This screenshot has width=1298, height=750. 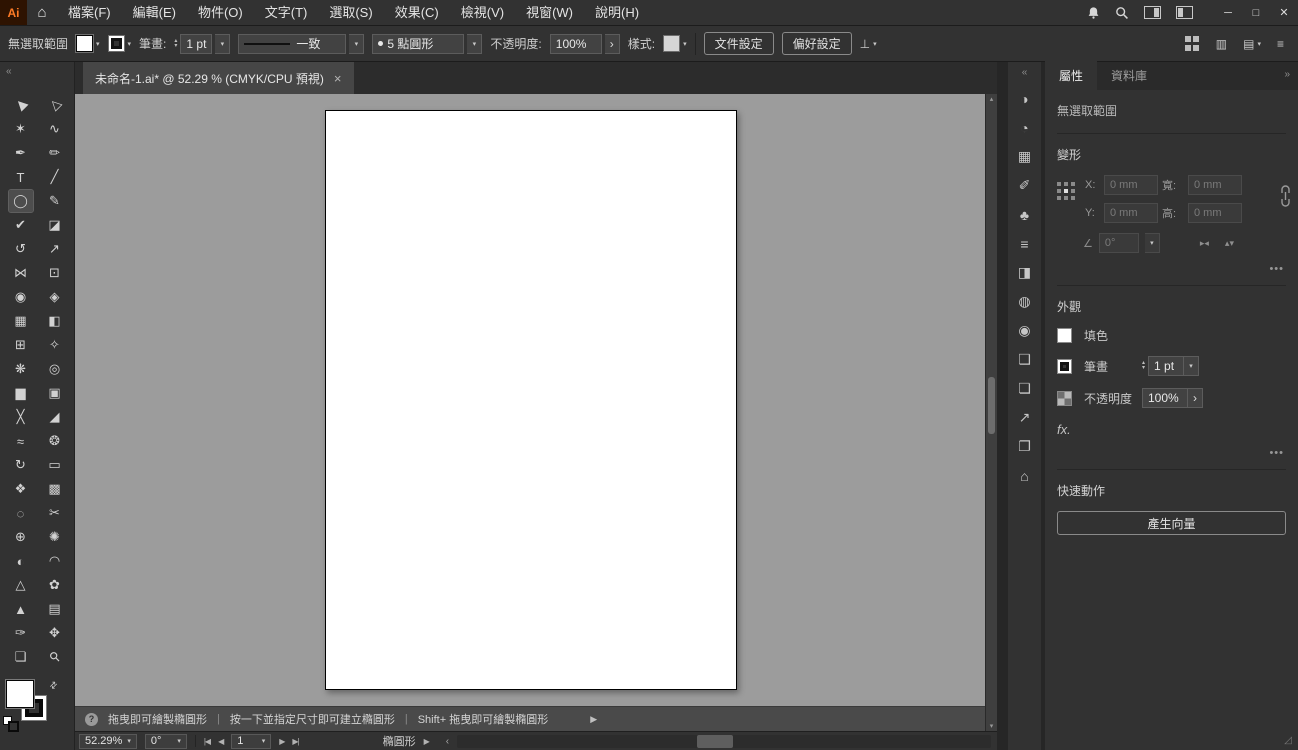 I want to click on shaper-tool: ✔, so click(x=21, y=225).